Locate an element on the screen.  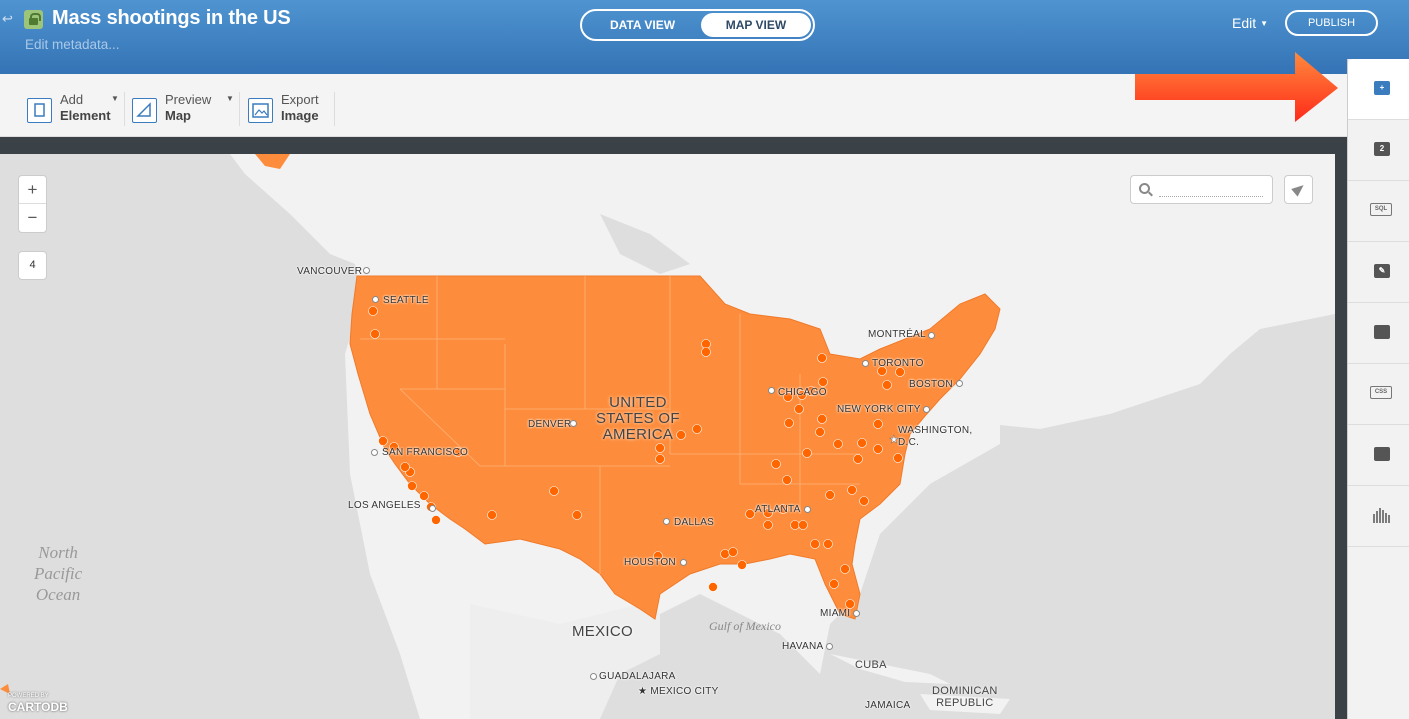
layer-button: 2 is located at coordinates (1378, 150).